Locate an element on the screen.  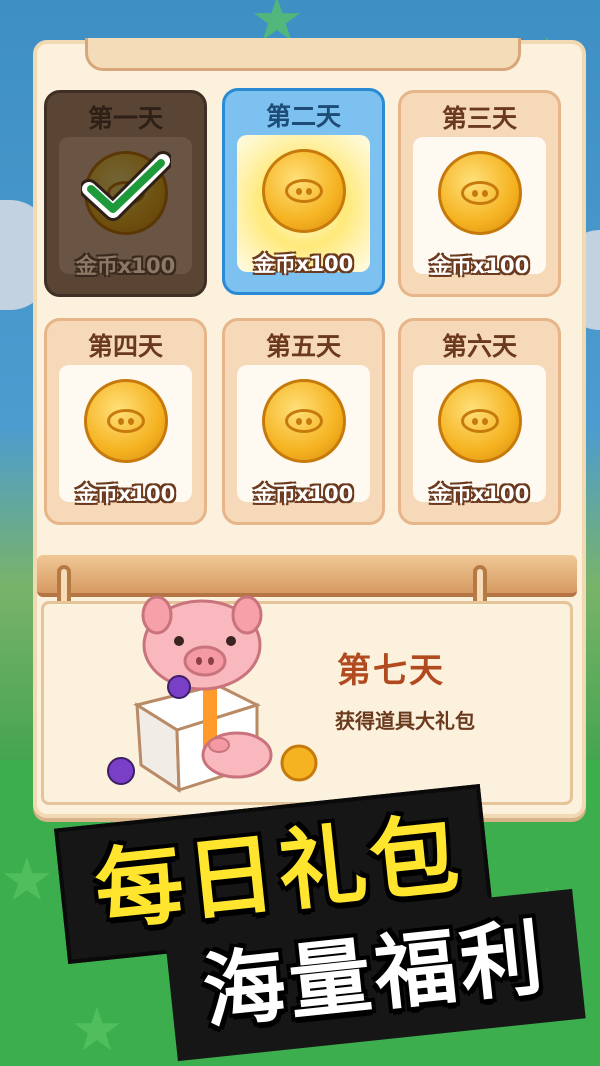
day-card-1: 第一天 金币x100 is located at coordinates (125, 193).